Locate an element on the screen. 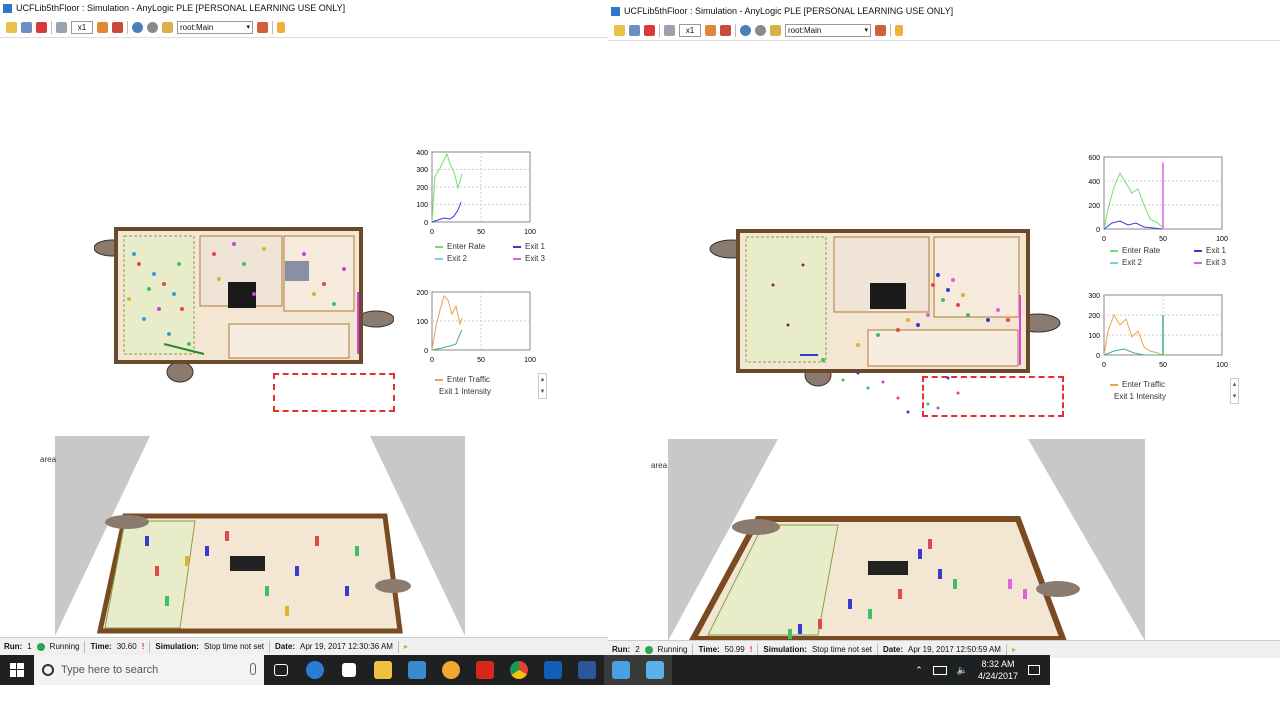  y-tick: 100 is located at coordinates (1094, 336).